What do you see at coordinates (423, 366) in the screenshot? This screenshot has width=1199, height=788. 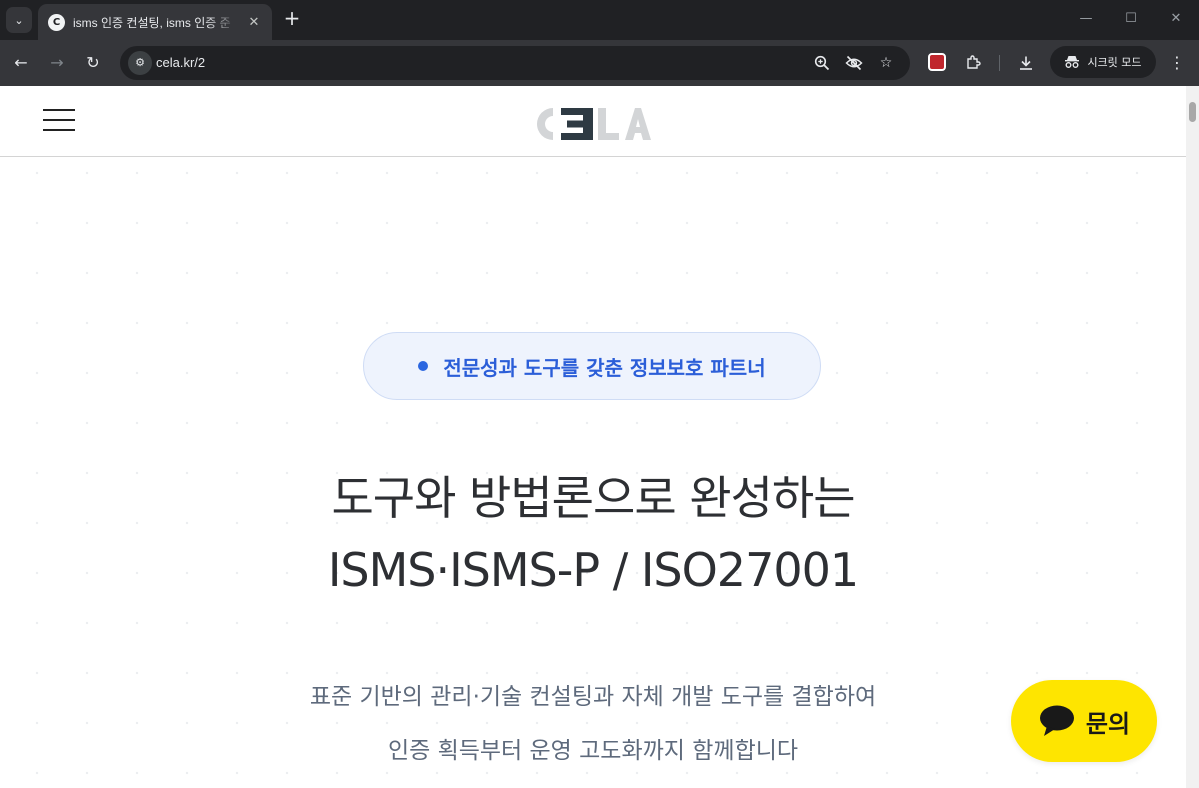 I see `badge-dot-icon` at bounding box center [423, 366].